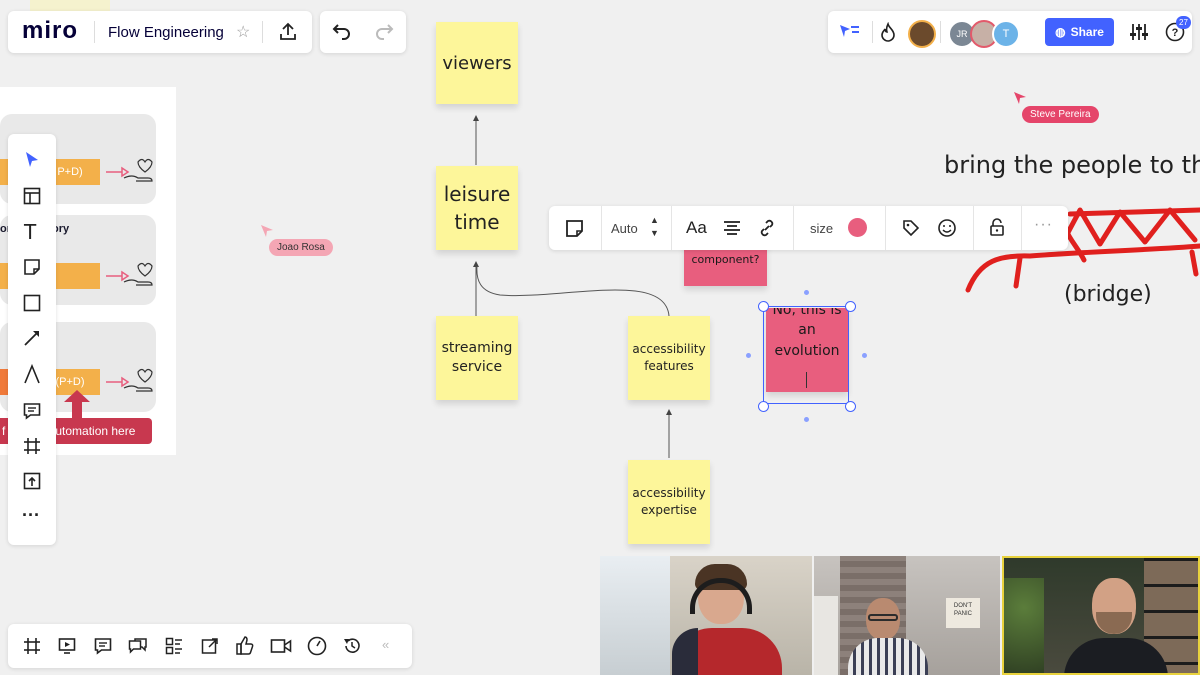 This screenshot has width=1200, height=675. Describe the element at coordinates (821, 228) in the screenshot. I see `size-label: size` at that location.